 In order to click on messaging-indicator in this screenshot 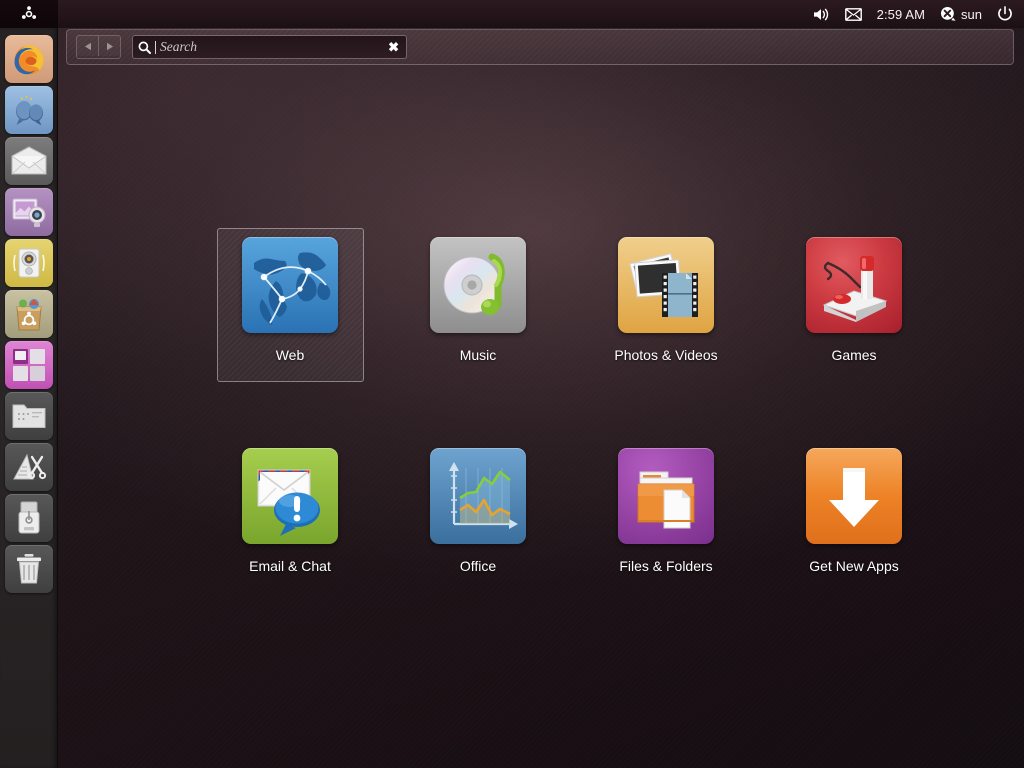, I will do `click(853, 14)`.